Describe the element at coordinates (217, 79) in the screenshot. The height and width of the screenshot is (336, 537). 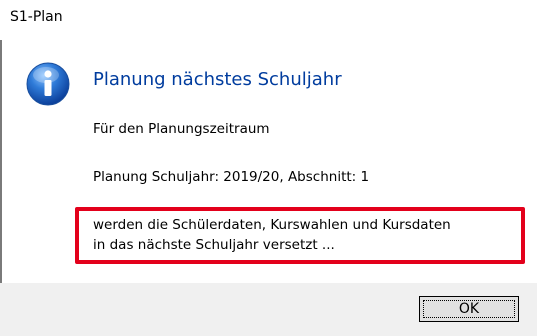
I see `dialog-heading: Planung nächstes Schuljahr` at that location.